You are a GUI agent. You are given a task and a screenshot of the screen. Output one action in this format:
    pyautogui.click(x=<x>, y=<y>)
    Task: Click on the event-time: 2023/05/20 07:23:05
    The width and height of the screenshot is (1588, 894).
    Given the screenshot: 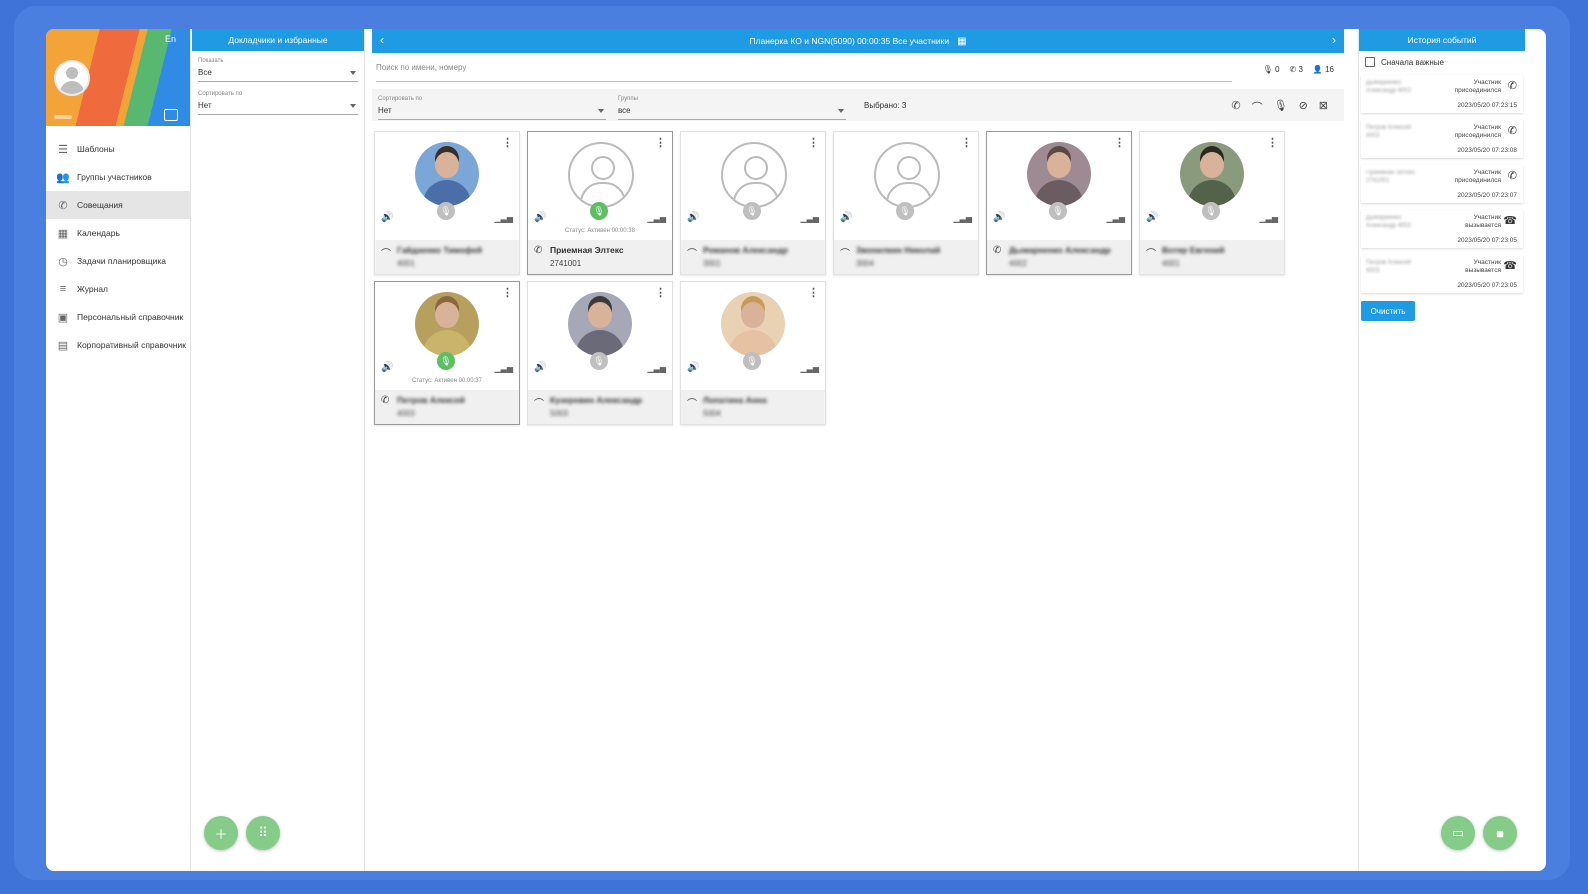 What is the action you would take?
    pyautogui.click(x=1487, y=240)
    